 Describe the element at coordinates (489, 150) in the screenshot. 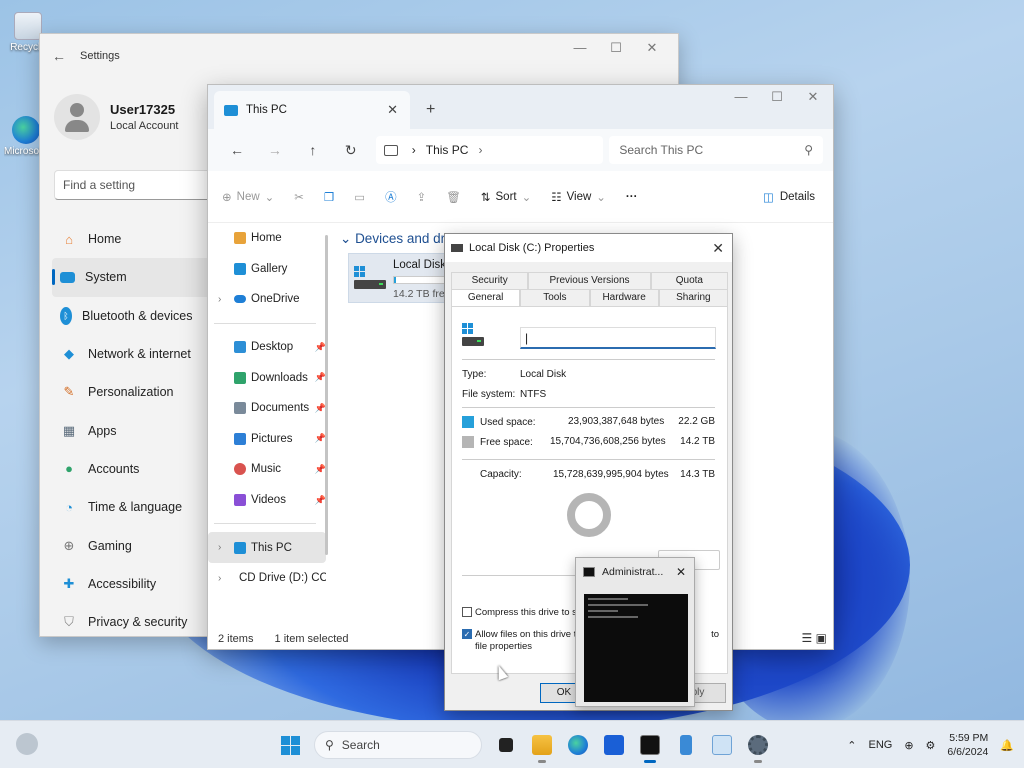

I see `address-bar: › This PC ›` at that location.